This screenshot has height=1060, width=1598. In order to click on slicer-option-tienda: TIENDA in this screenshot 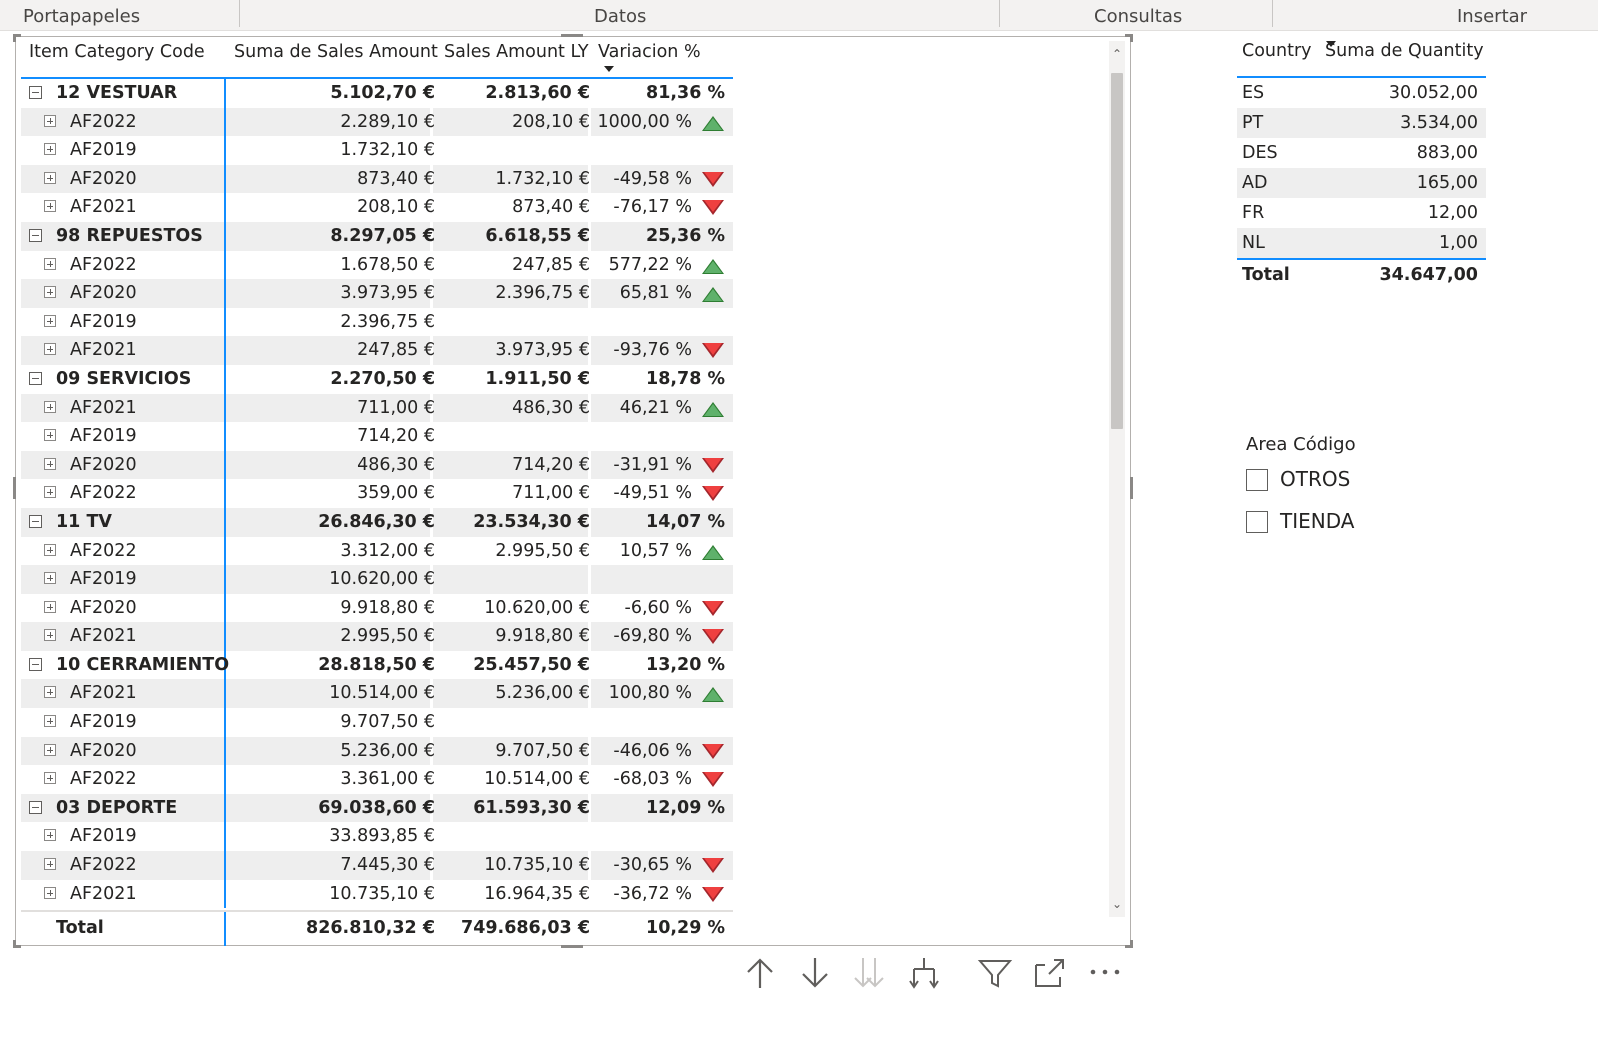, I will do `click(1376, 528)`.